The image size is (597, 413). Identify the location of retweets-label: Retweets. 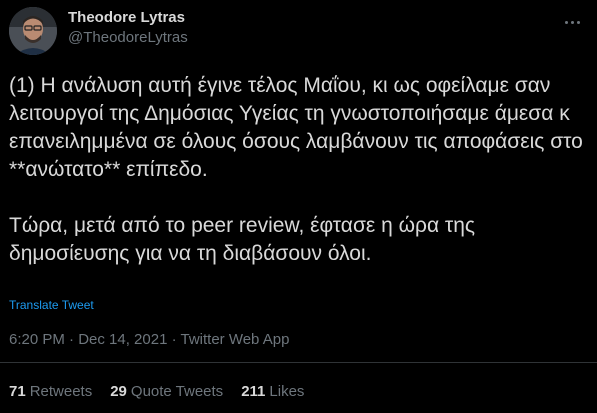
(61, 391).